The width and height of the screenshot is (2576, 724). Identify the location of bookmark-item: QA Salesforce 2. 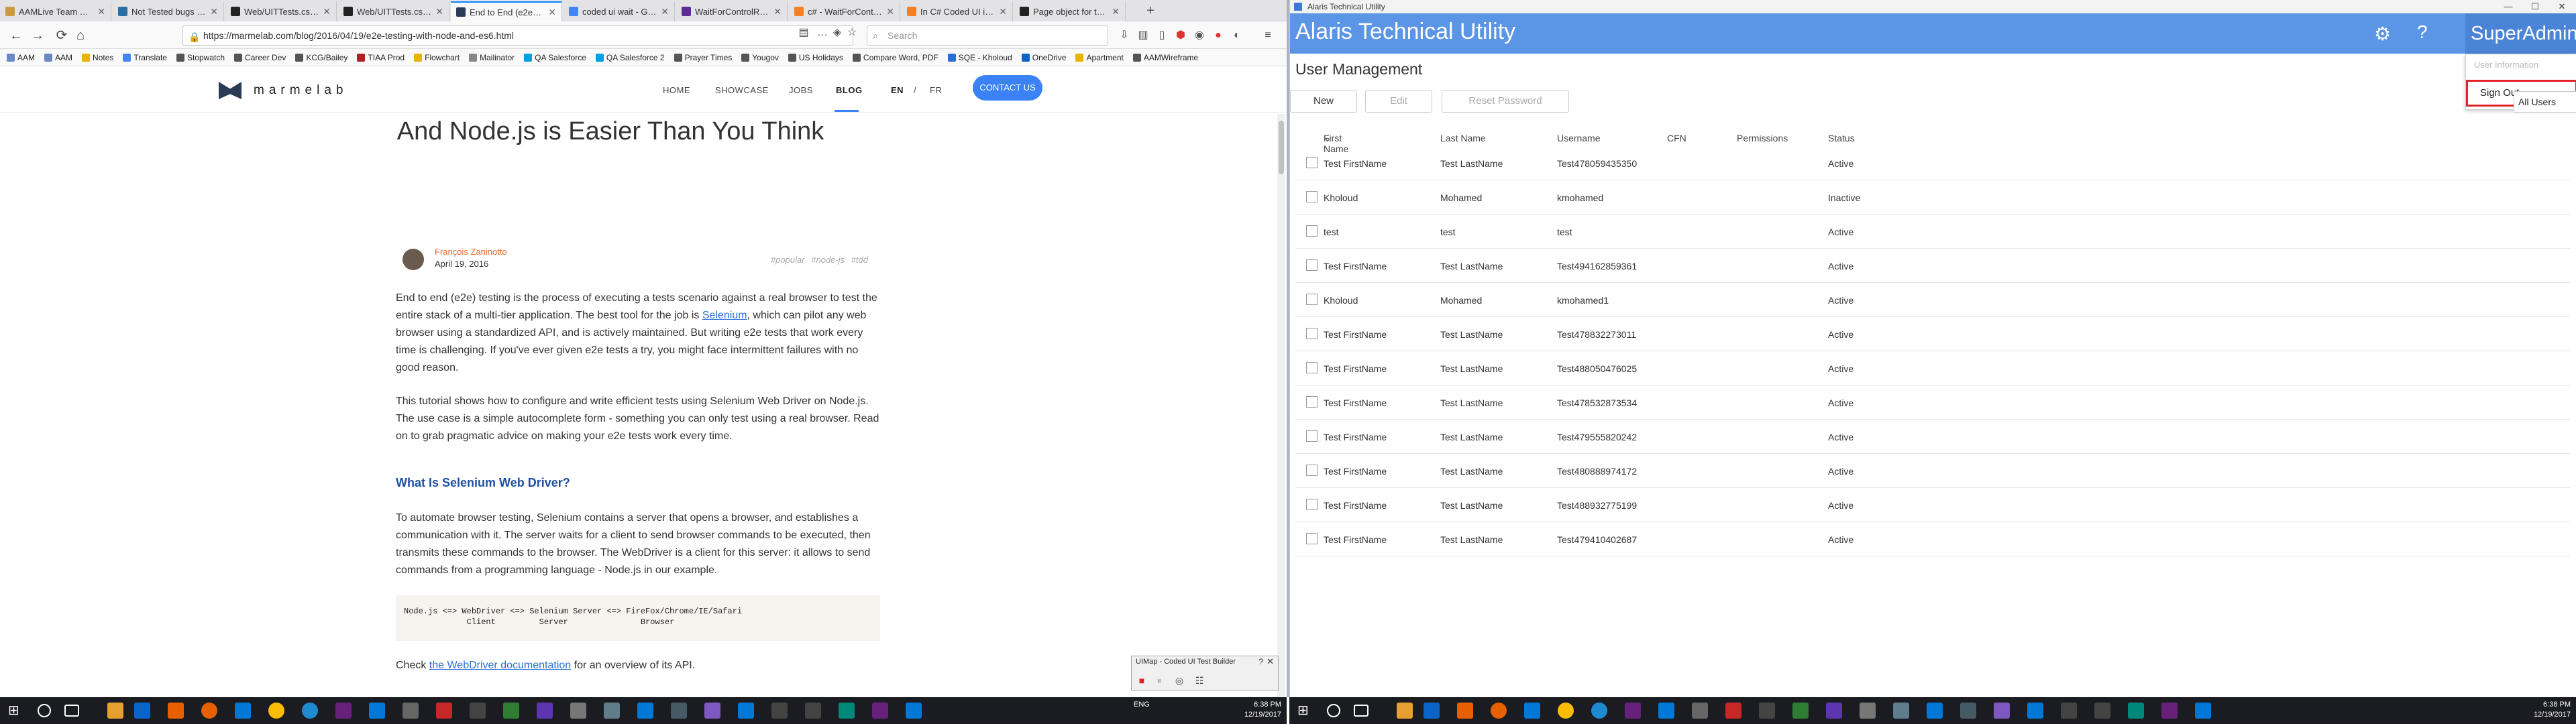
(630, 57).